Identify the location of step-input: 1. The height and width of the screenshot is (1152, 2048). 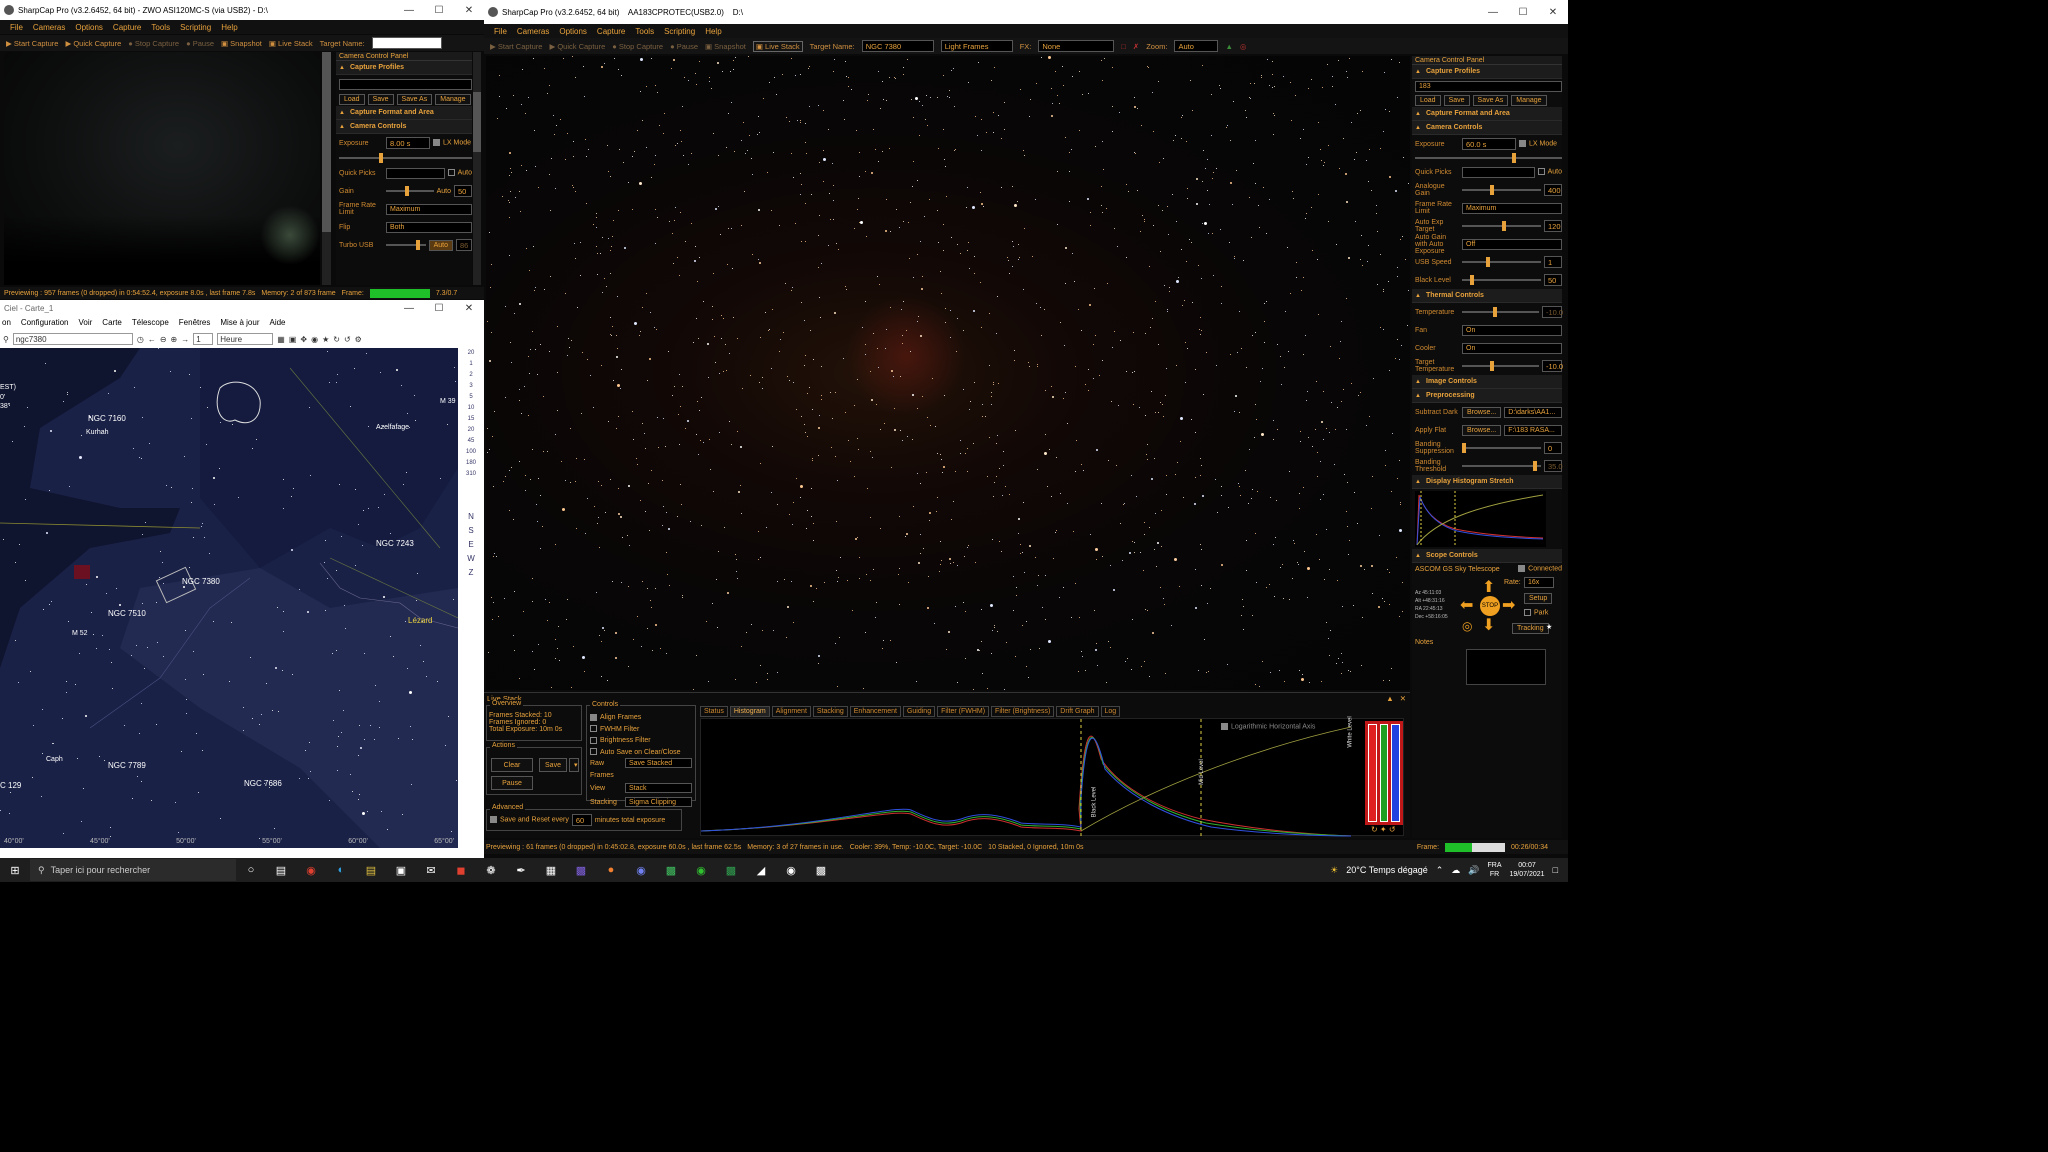
(203, 339).